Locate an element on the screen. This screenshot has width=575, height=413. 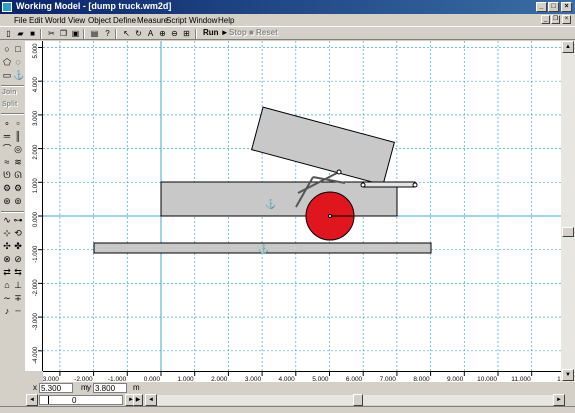
point-tool-icon: ∘ is located at coordinates (7, 123).